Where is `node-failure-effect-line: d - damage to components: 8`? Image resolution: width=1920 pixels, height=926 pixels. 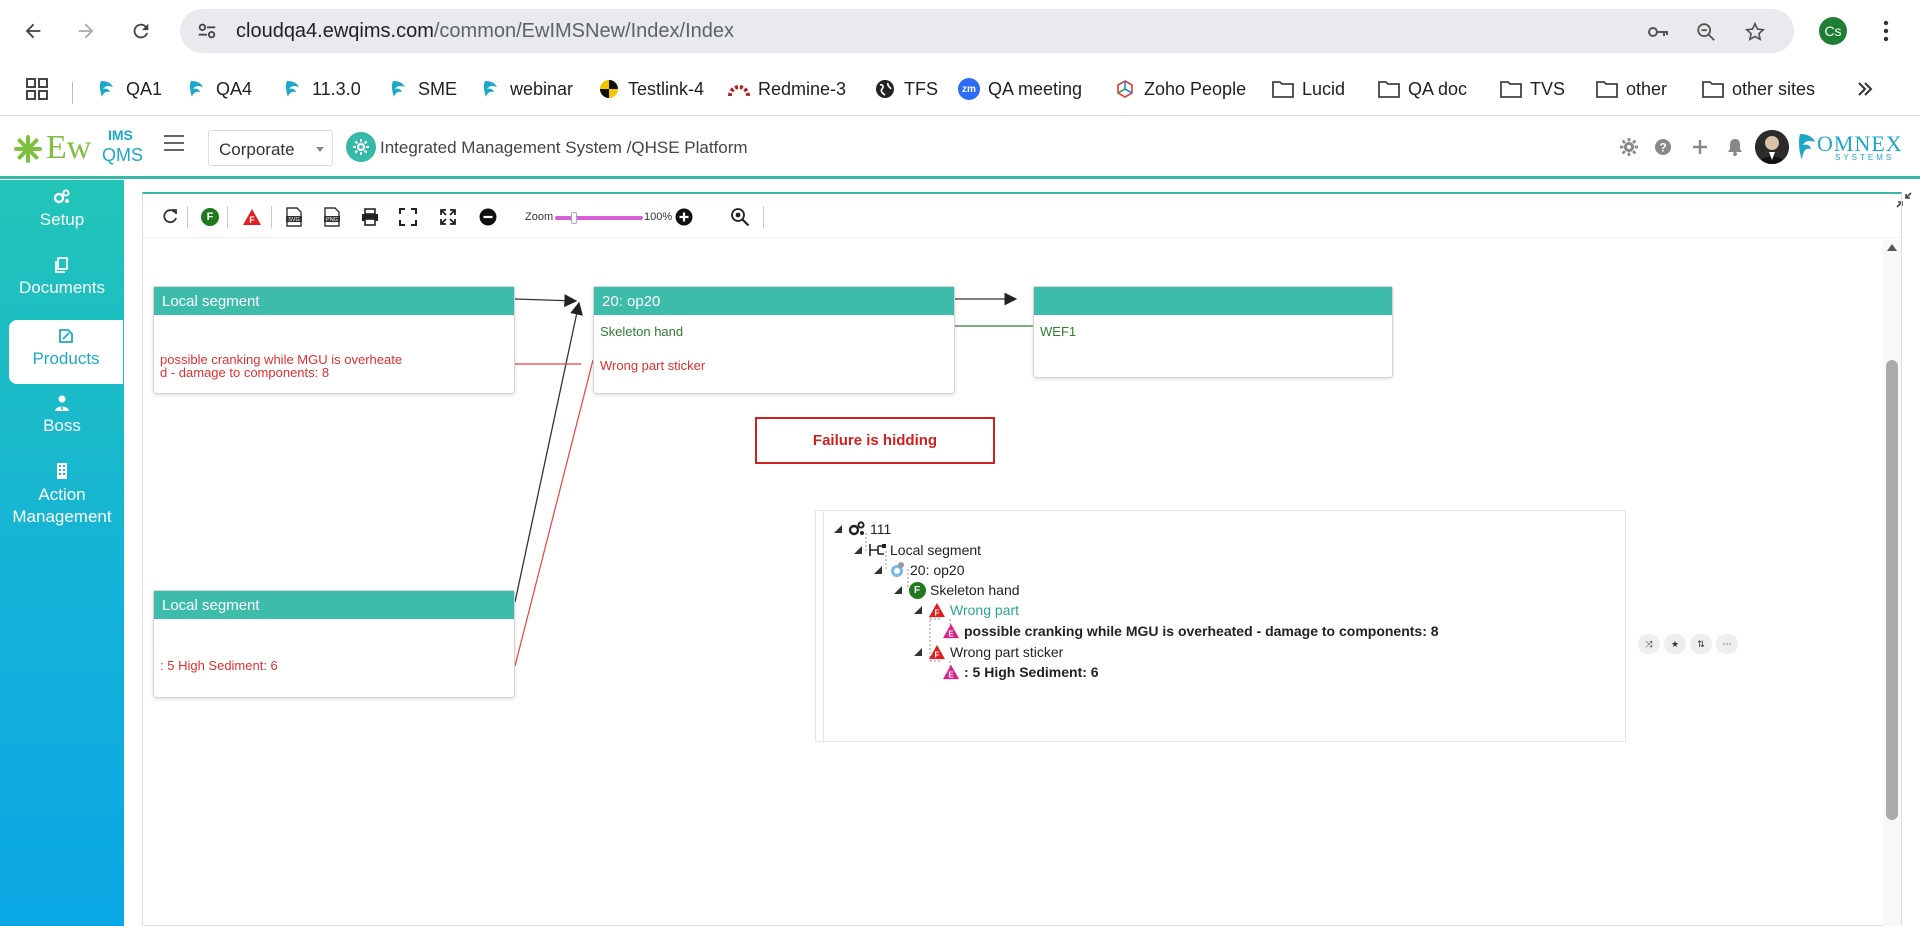
node-failure-effect-line: d - damage to components: 8 is located at coordinates (245, 372).